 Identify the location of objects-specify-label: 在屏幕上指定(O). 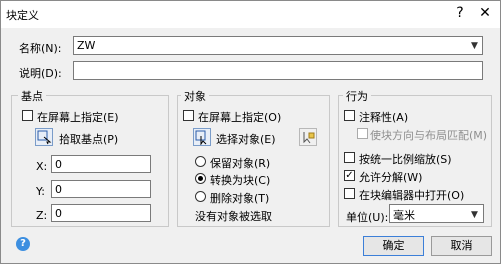
(240, 117).